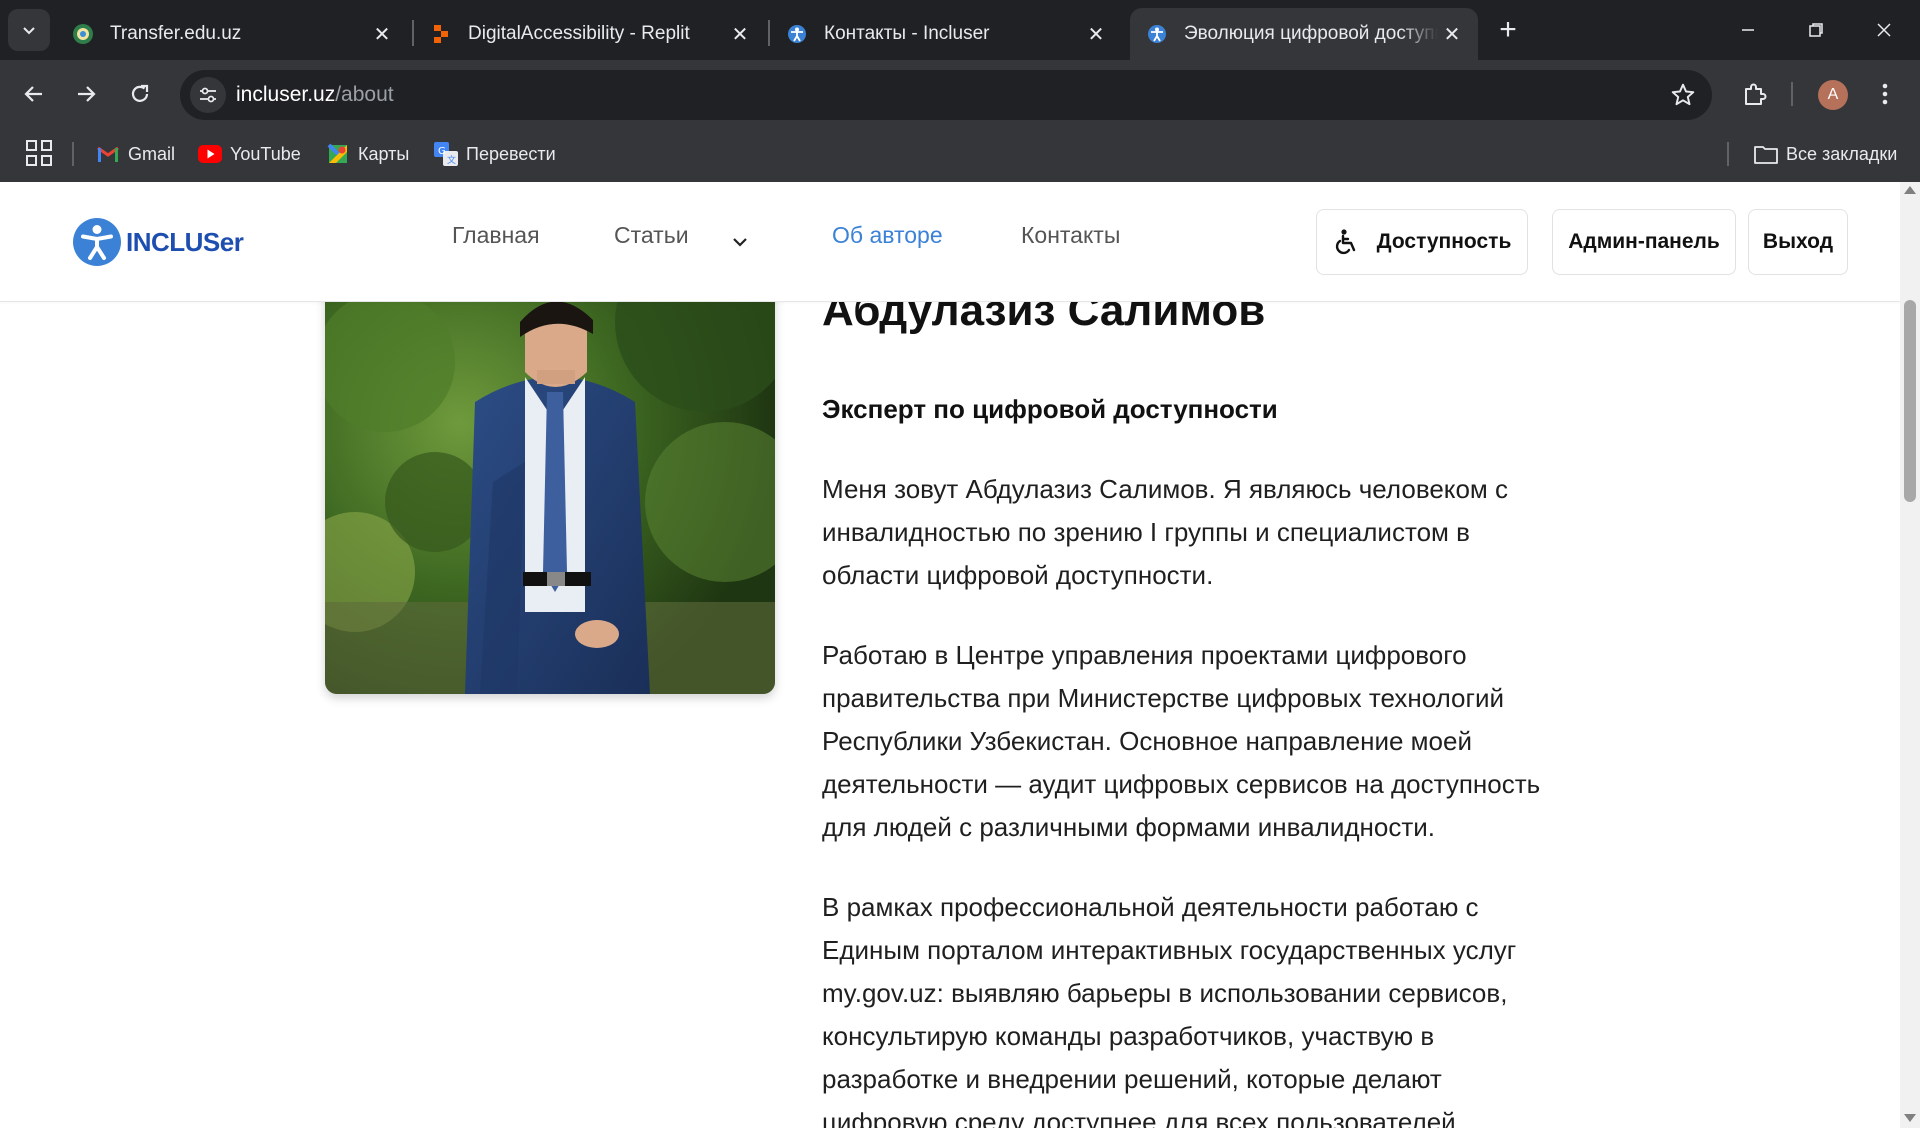 This screenshot has width=1920, height=1128. Describe the element at coordinates (1792, 94) in the screenshot. I see `toolbar-divider` at that location.